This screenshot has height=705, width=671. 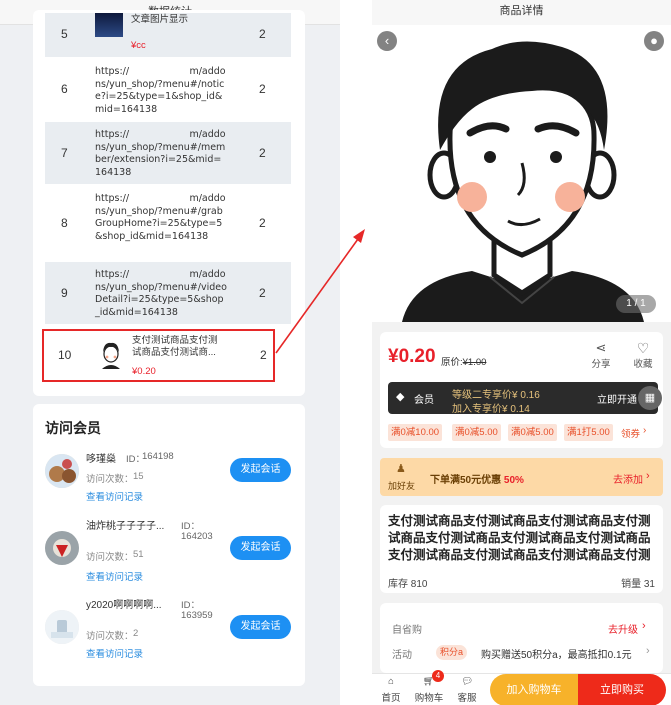 I want to click on member-id: 164198, so click(x=158, y=456).